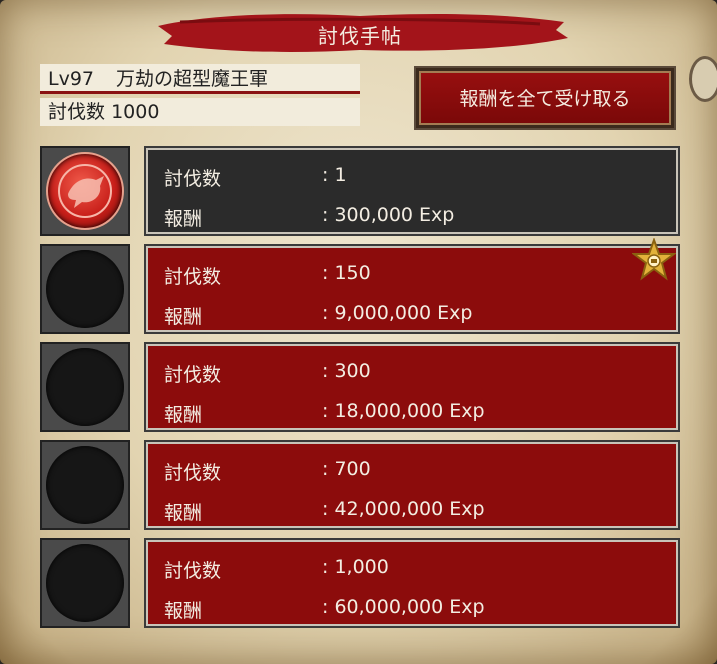 The image size is (717, 664). What do you see at coordinates (346, 469) in the screenshot?
I see `kills-value: : 700` at bounding box center [346, 469].